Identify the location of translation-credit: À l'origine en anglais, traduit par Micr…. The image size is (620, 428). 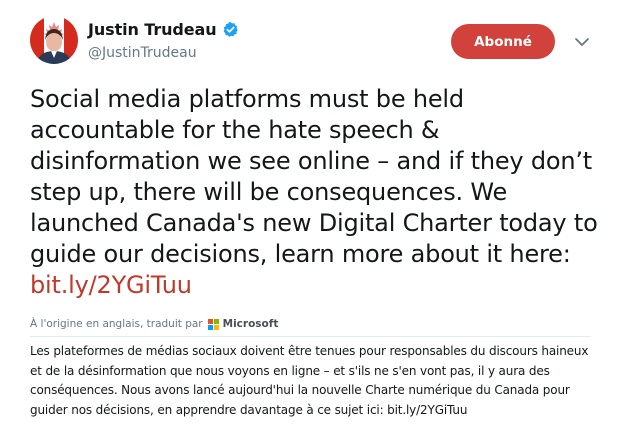
(154, 324).